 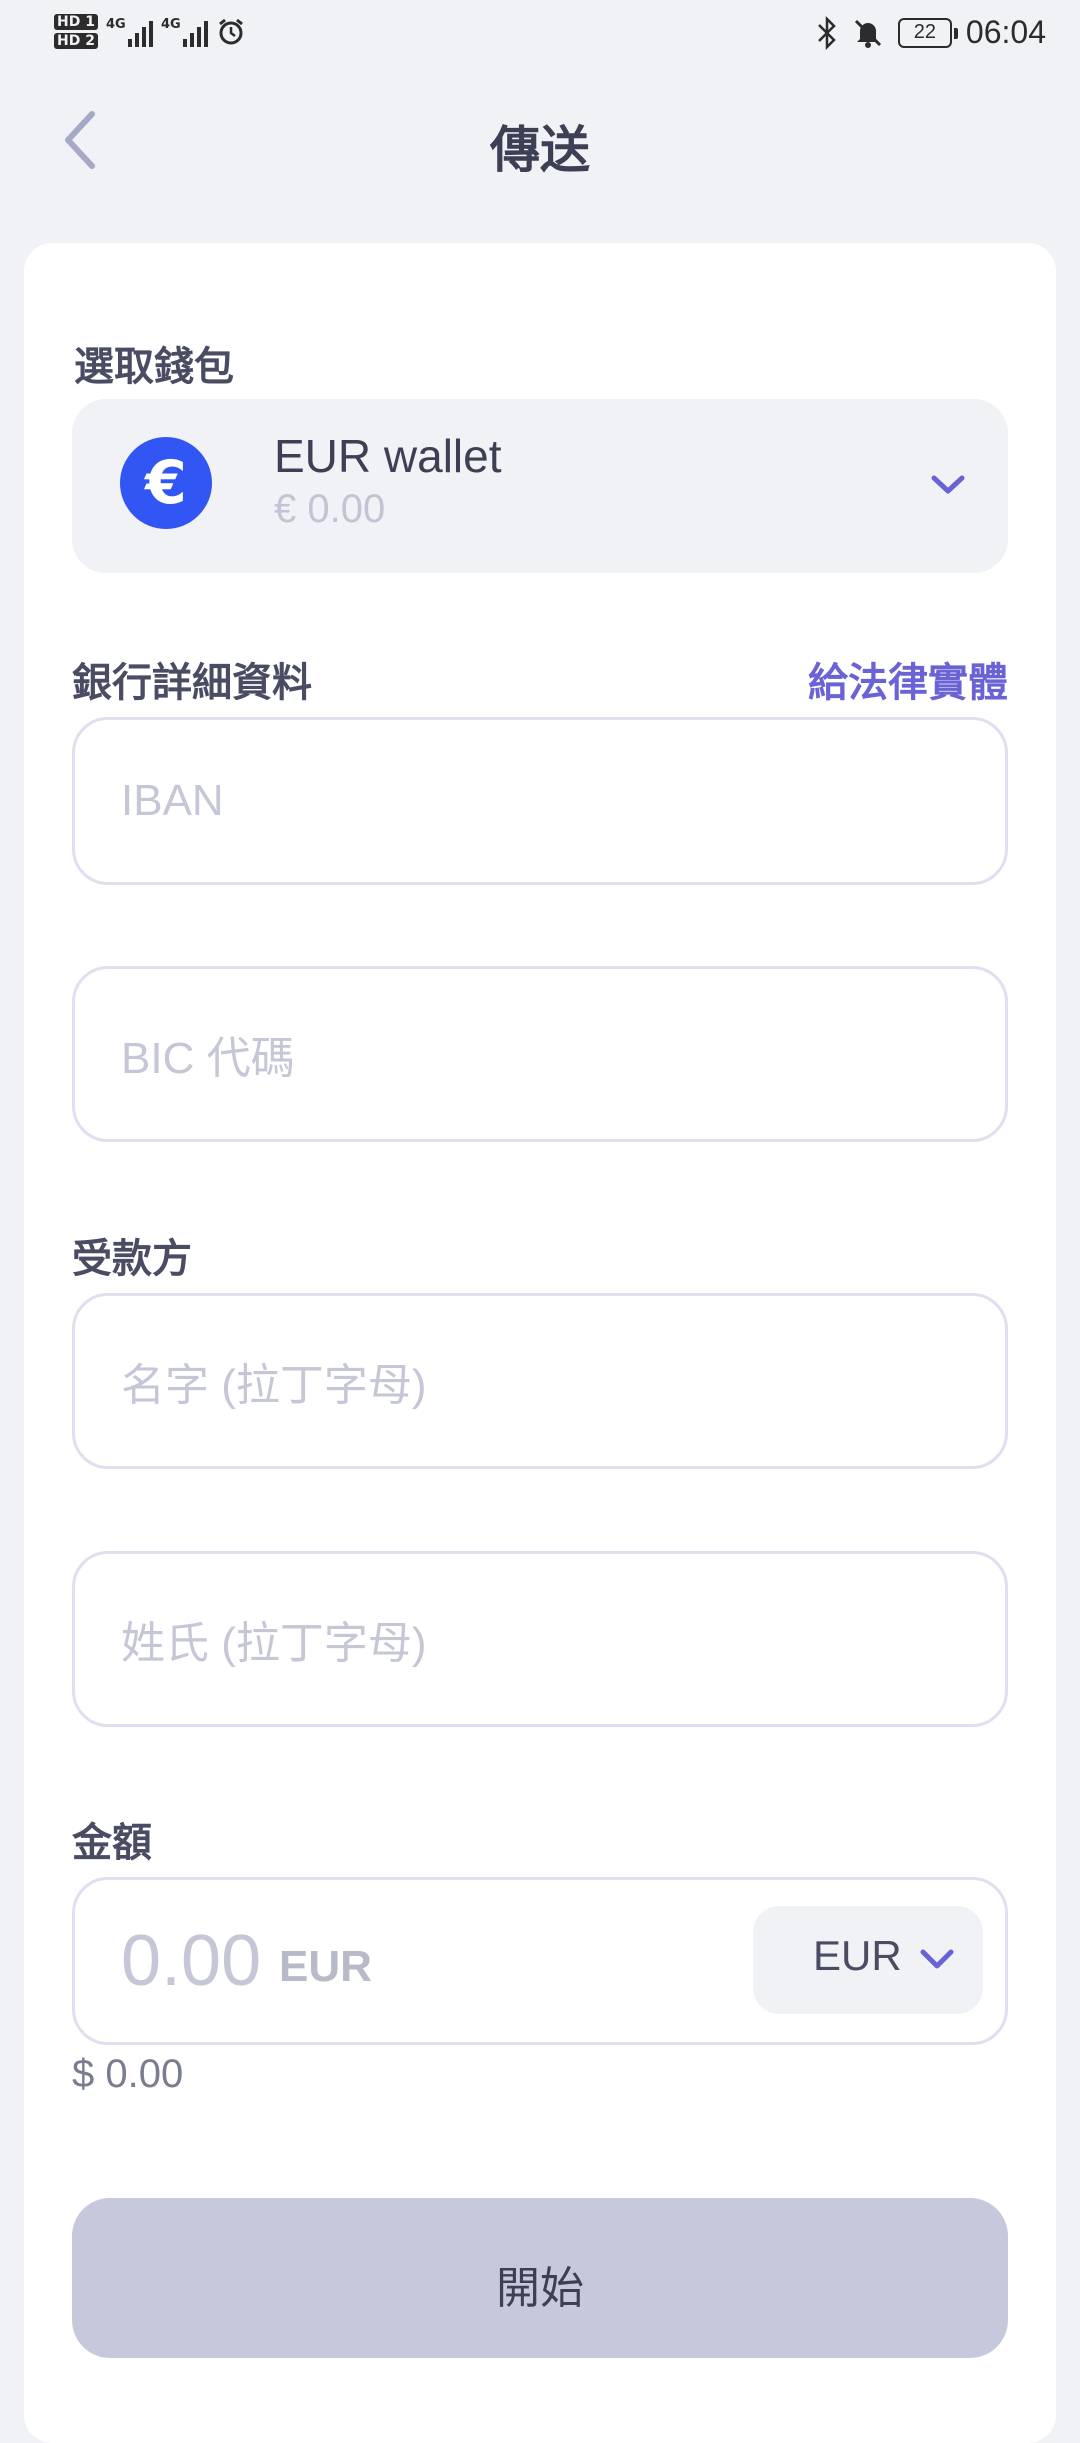 I want to click on iban-placeholder: IBAN, so click(x=172, y=800).